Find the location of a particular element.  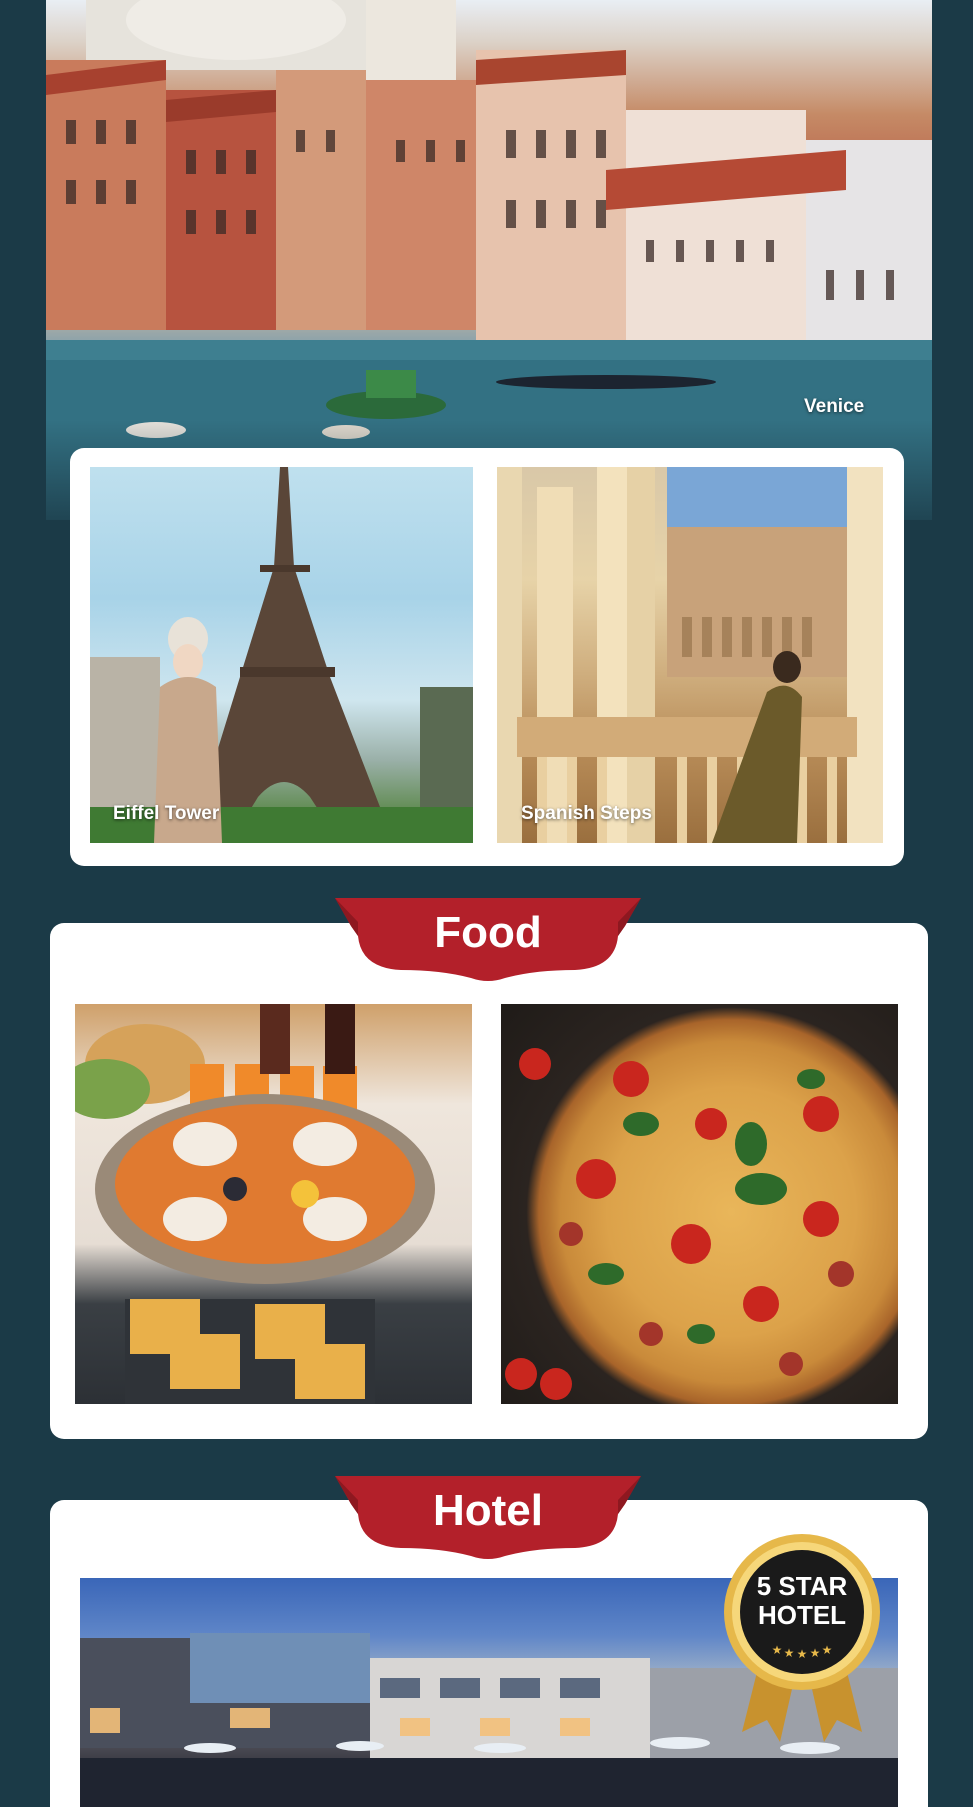

hotel-ribbon: Hotel is located at coordinates (488, 1520).